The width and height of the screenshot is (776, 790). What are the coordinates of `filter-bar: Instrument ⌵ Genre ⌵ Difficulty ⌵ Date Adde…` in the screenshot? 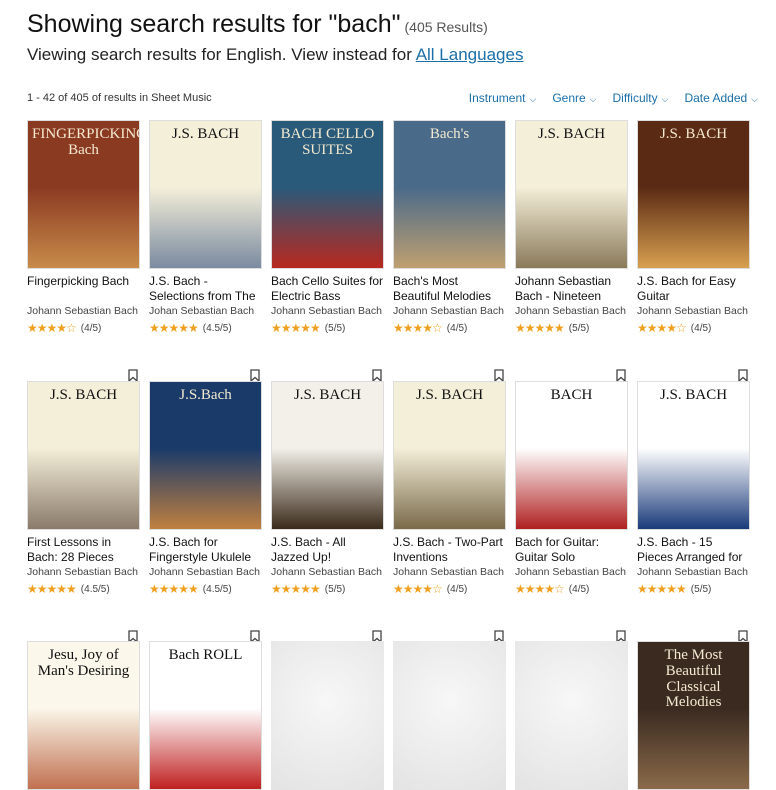 It's located at (613, 98).